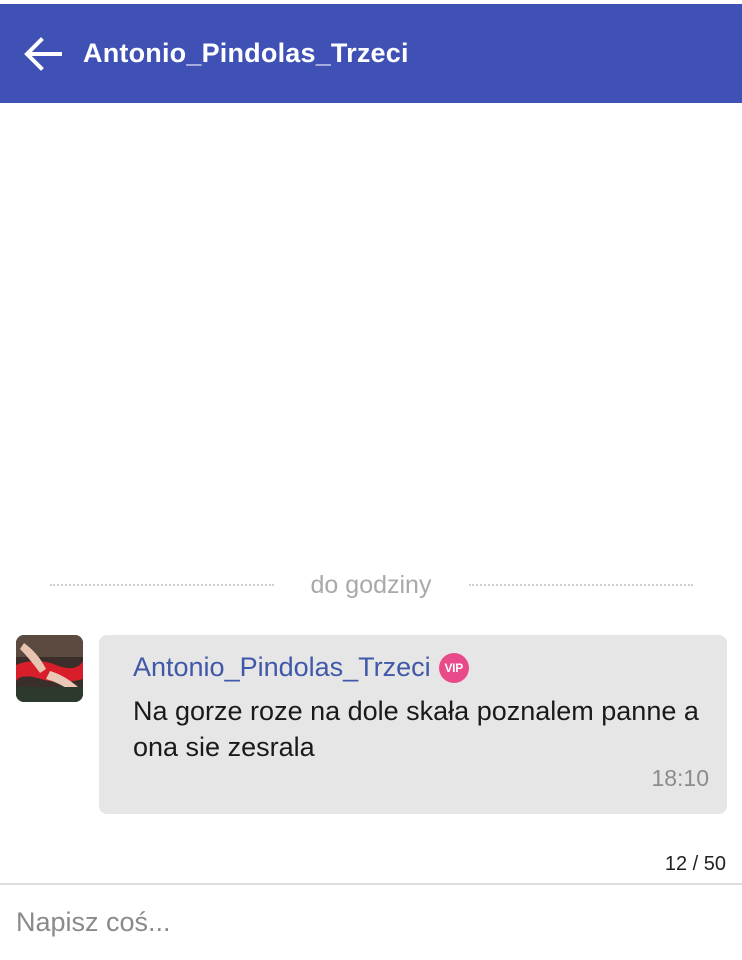 This screenshot has width=742, height=960. I want to click on message-timestamp: 18:10, so click(680, 778).